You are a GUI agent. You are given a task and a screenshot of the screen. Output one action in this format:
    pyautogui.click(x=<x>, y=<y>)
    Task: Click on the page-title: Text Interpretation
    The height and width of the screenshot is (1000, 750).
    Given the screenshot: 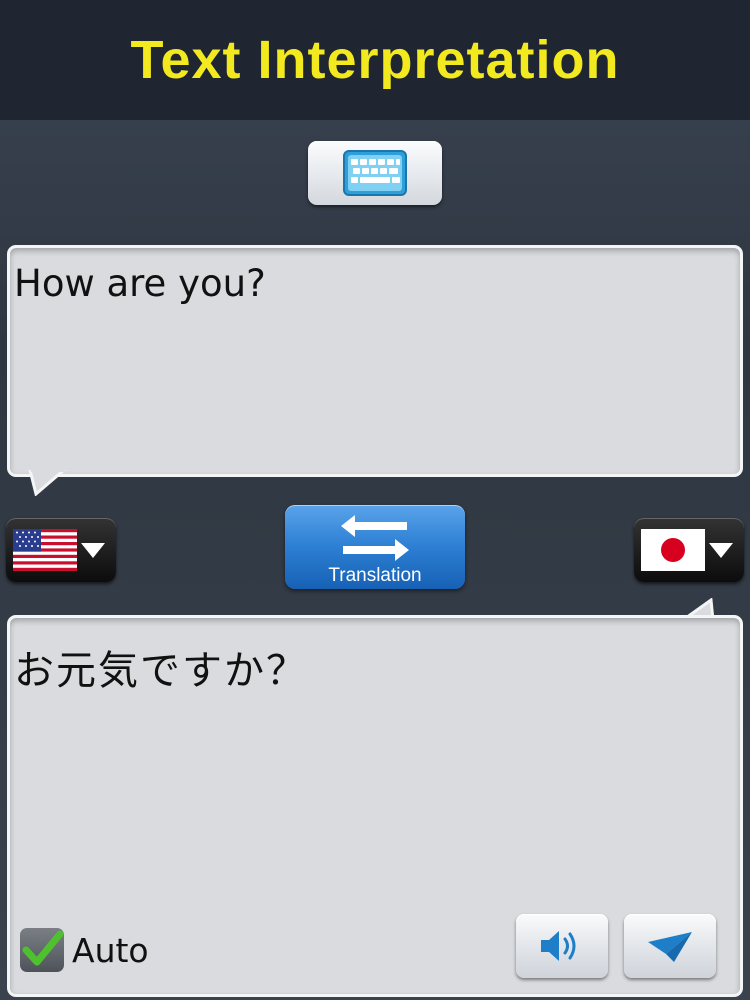 What is the action you would take?
    pyautogui.click(x=375, y=60)
    